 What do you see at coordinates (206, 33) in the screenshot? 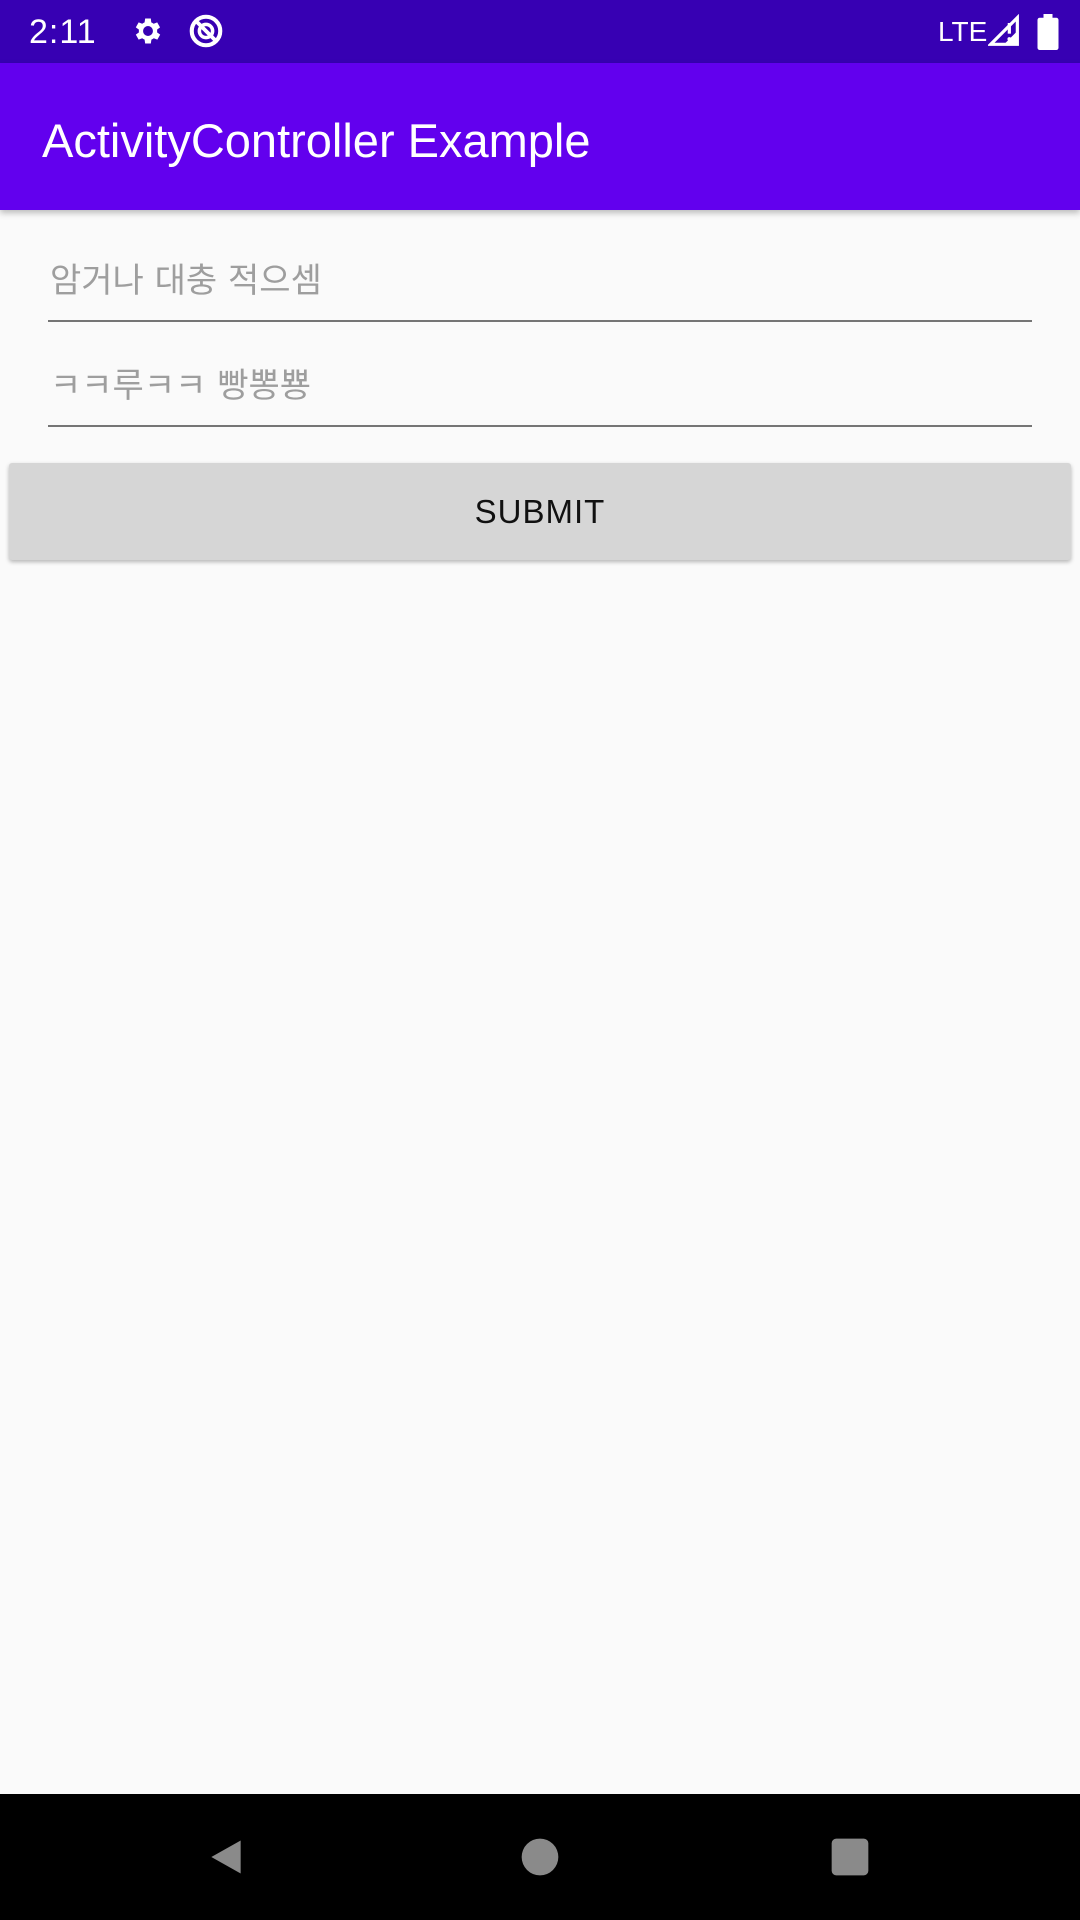
I see `do-not-disturb-icon` at bounding box center [206, 33].